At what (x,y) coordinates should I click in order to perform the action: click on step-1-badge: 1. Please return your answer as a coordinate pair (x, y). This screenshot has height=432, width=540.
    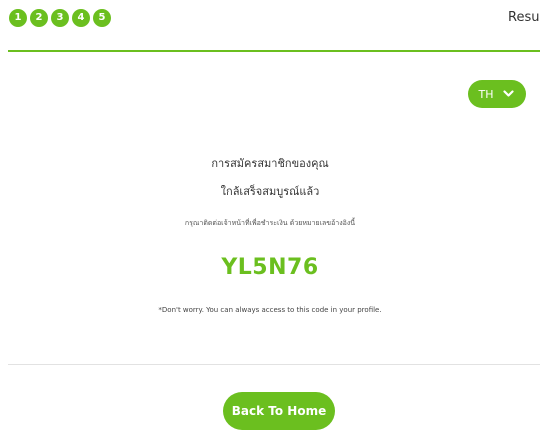
    Looking at the image, I should click on (18, 18).